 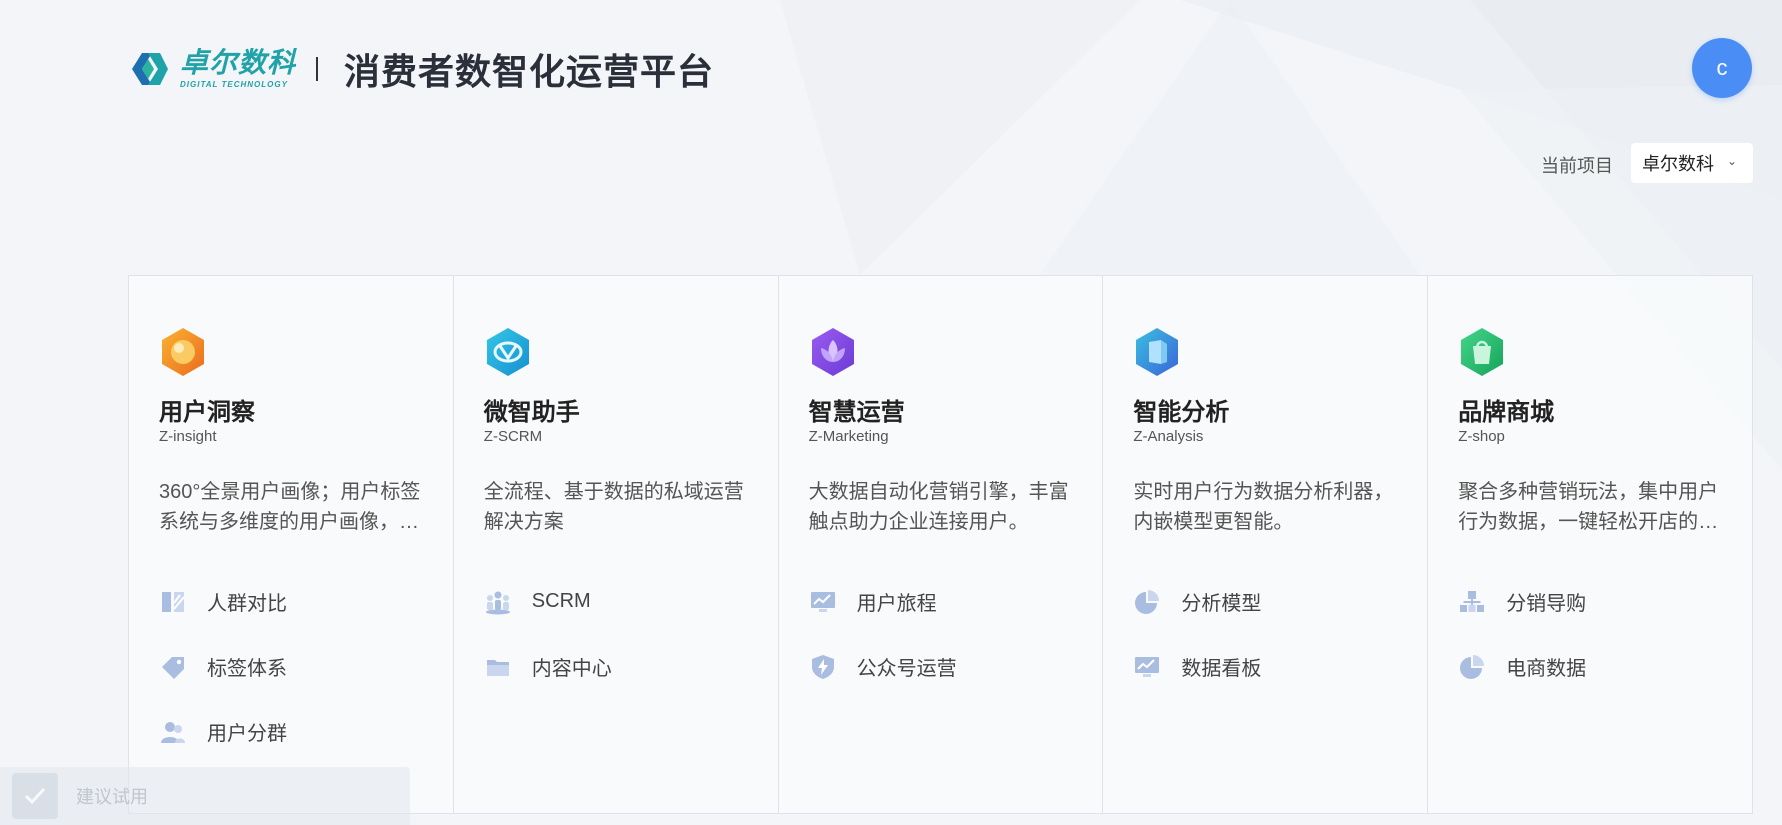 What do you see at coordinates (1577, 166) in the screenshot?
I see `current-project-label: 当前项目` at bounding box center [1577, 166].